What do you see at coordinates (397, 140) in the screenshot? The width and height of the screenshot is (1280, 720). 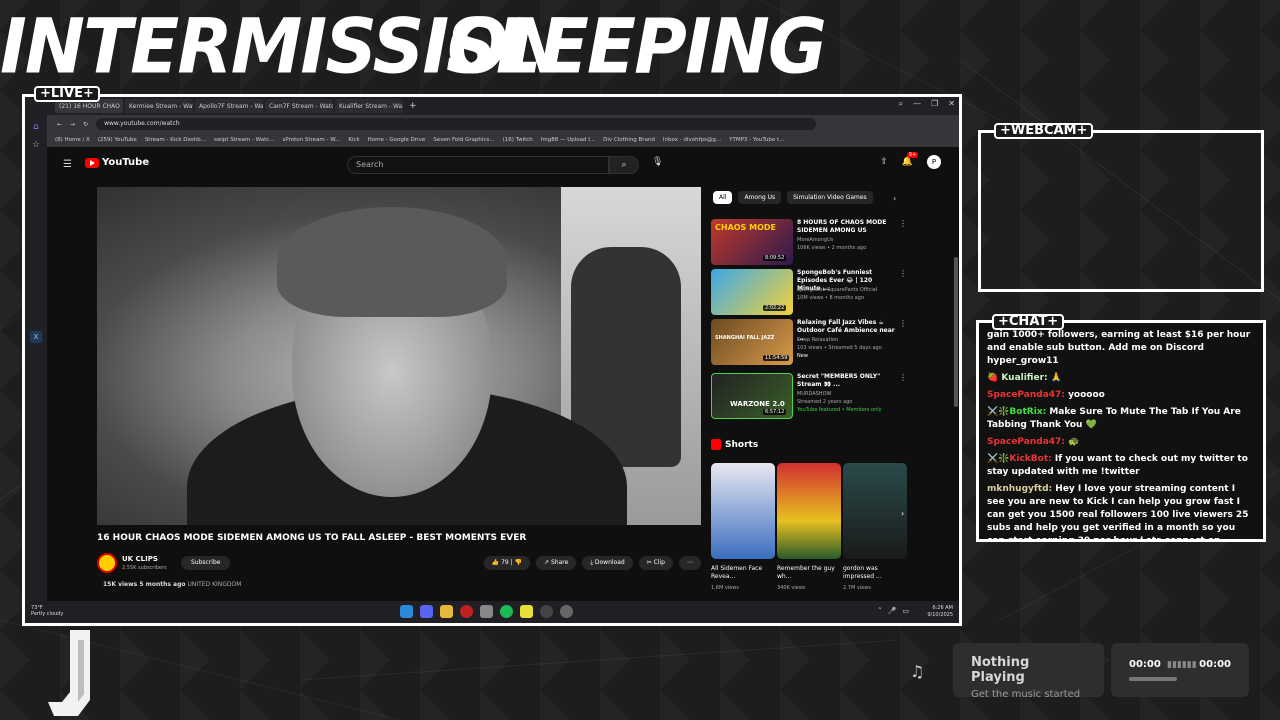 I see `bookmark: Home - Google Drive` at bounding box center [397, 140].